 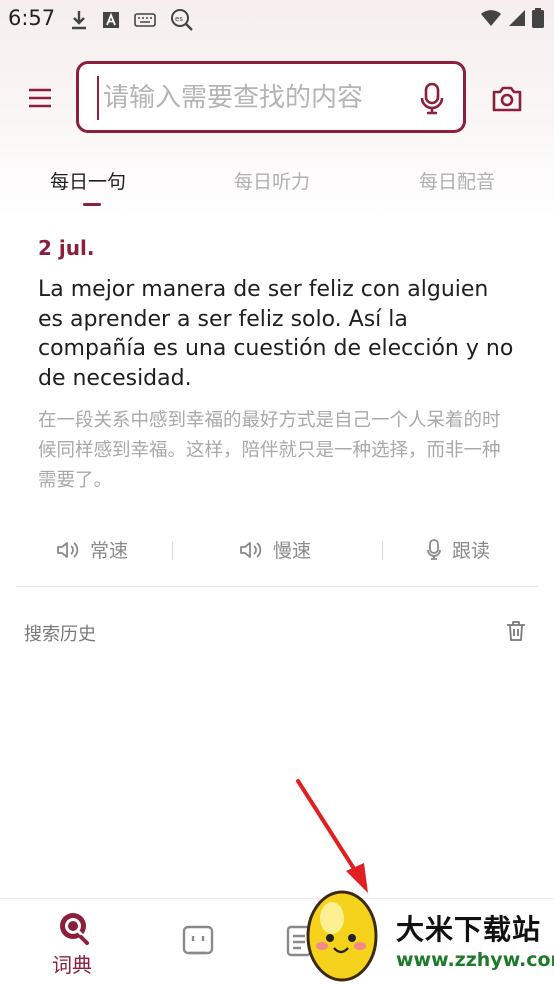 I want to click on follow-read-label: 跟读, so click(x=471, y=551).